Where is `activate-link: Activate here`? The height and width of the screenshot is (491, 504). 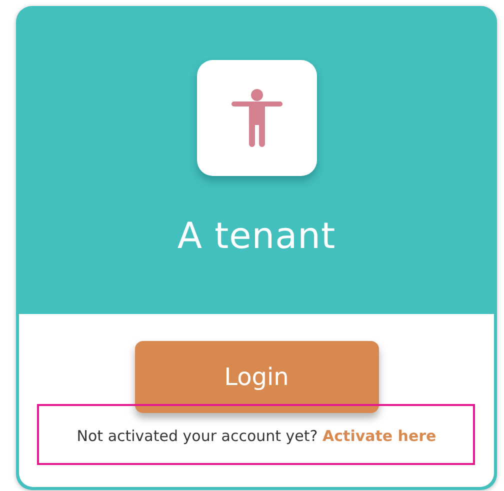
activate-link: Activate here is located at coordinates (379, 436).